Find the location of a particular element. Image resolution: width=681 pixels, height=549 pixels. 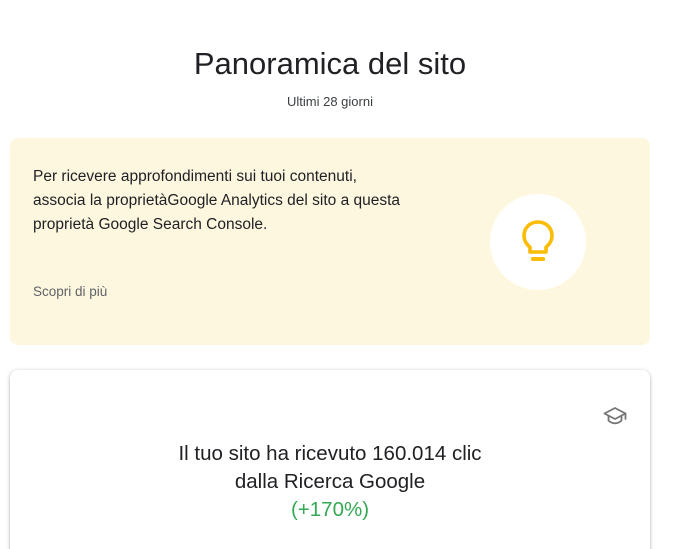

page-title: Panoramica del sito is located at coordinates (330, 63).